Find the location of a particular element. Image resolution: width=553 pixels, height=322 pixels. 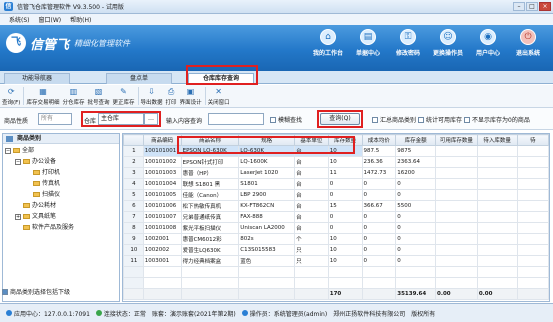

summary-row: 170 35139.64 0.00 0.00 is located at coordinates (336, 294).